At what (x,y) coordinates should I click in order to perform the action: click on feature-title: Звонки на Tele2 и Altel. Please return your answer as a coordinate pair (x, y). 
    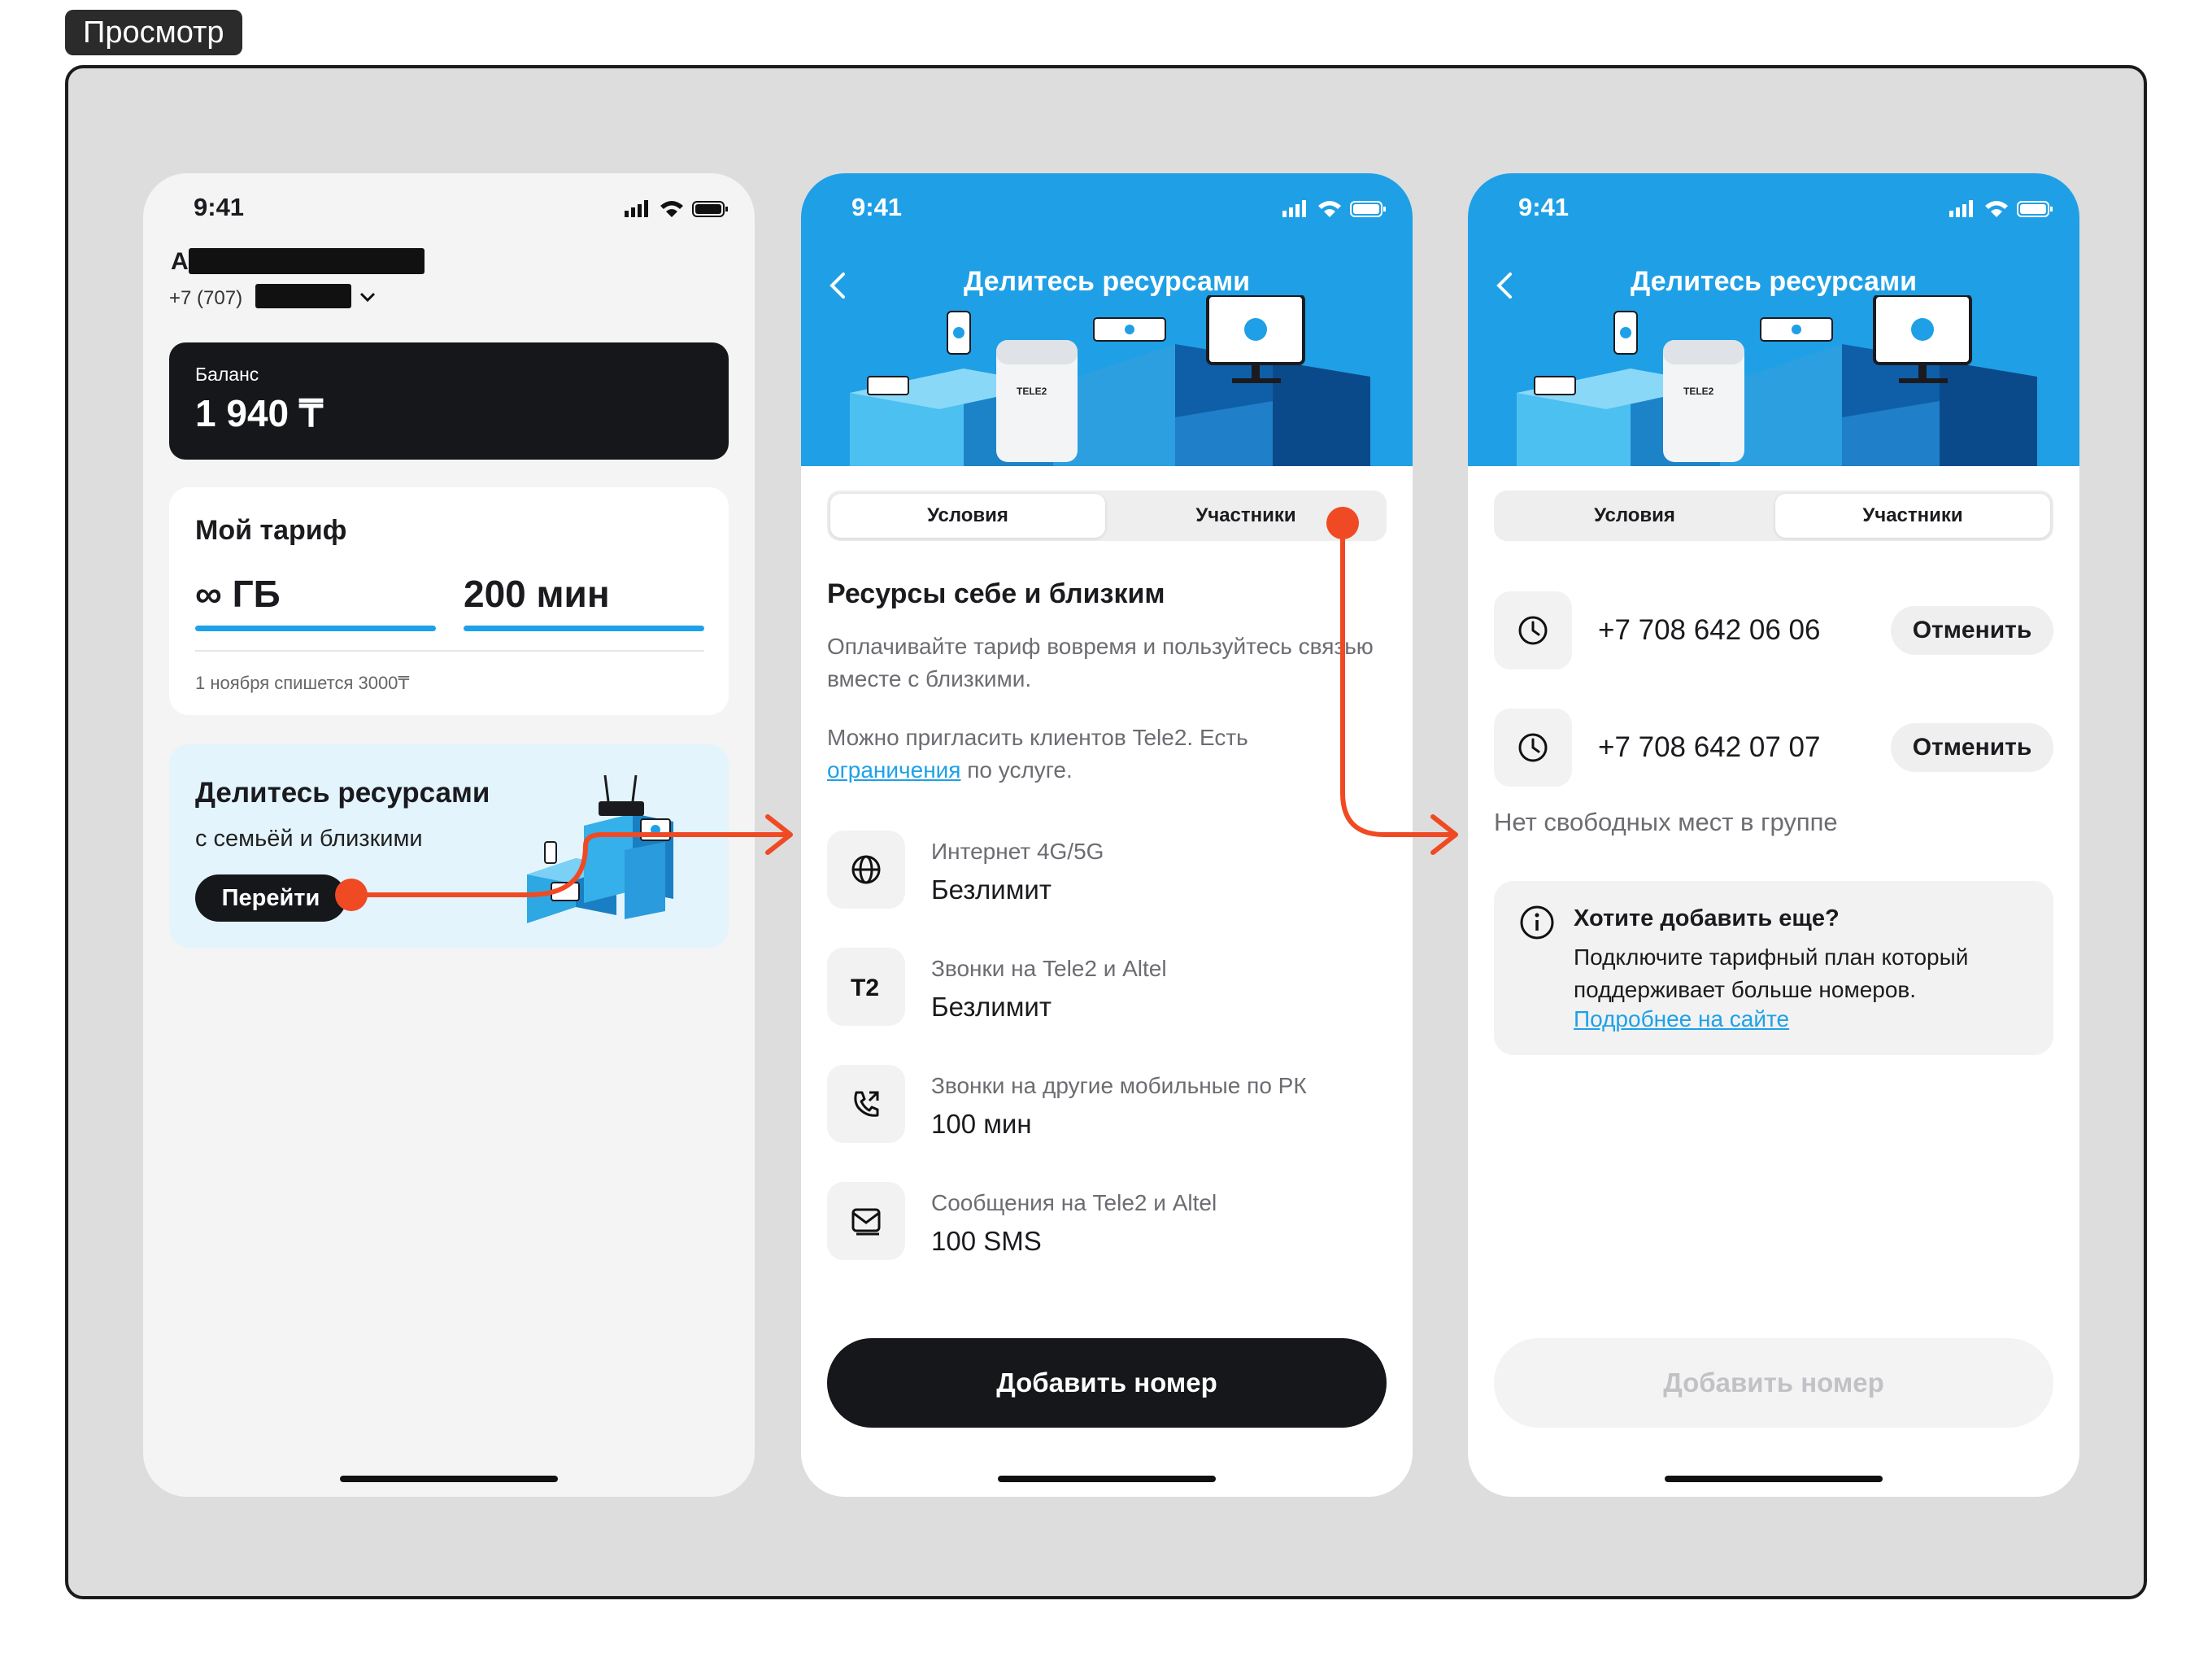
    Looking at the image, I should click on (1049, 968).